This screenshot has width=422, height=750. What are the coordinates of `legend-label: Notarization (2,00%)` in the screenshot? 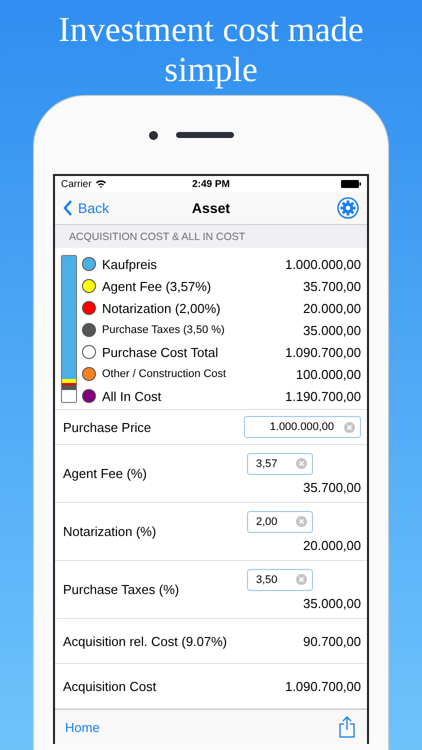 It's located at (162, 308).